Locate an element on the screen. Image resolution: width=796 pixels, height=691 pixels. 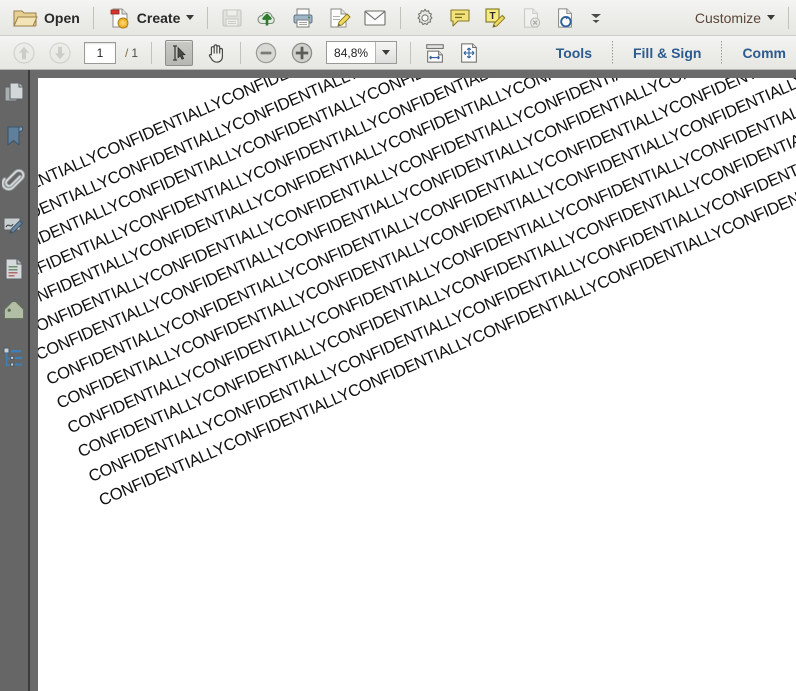
rotate-page-button is located at coordinates (565, 18).